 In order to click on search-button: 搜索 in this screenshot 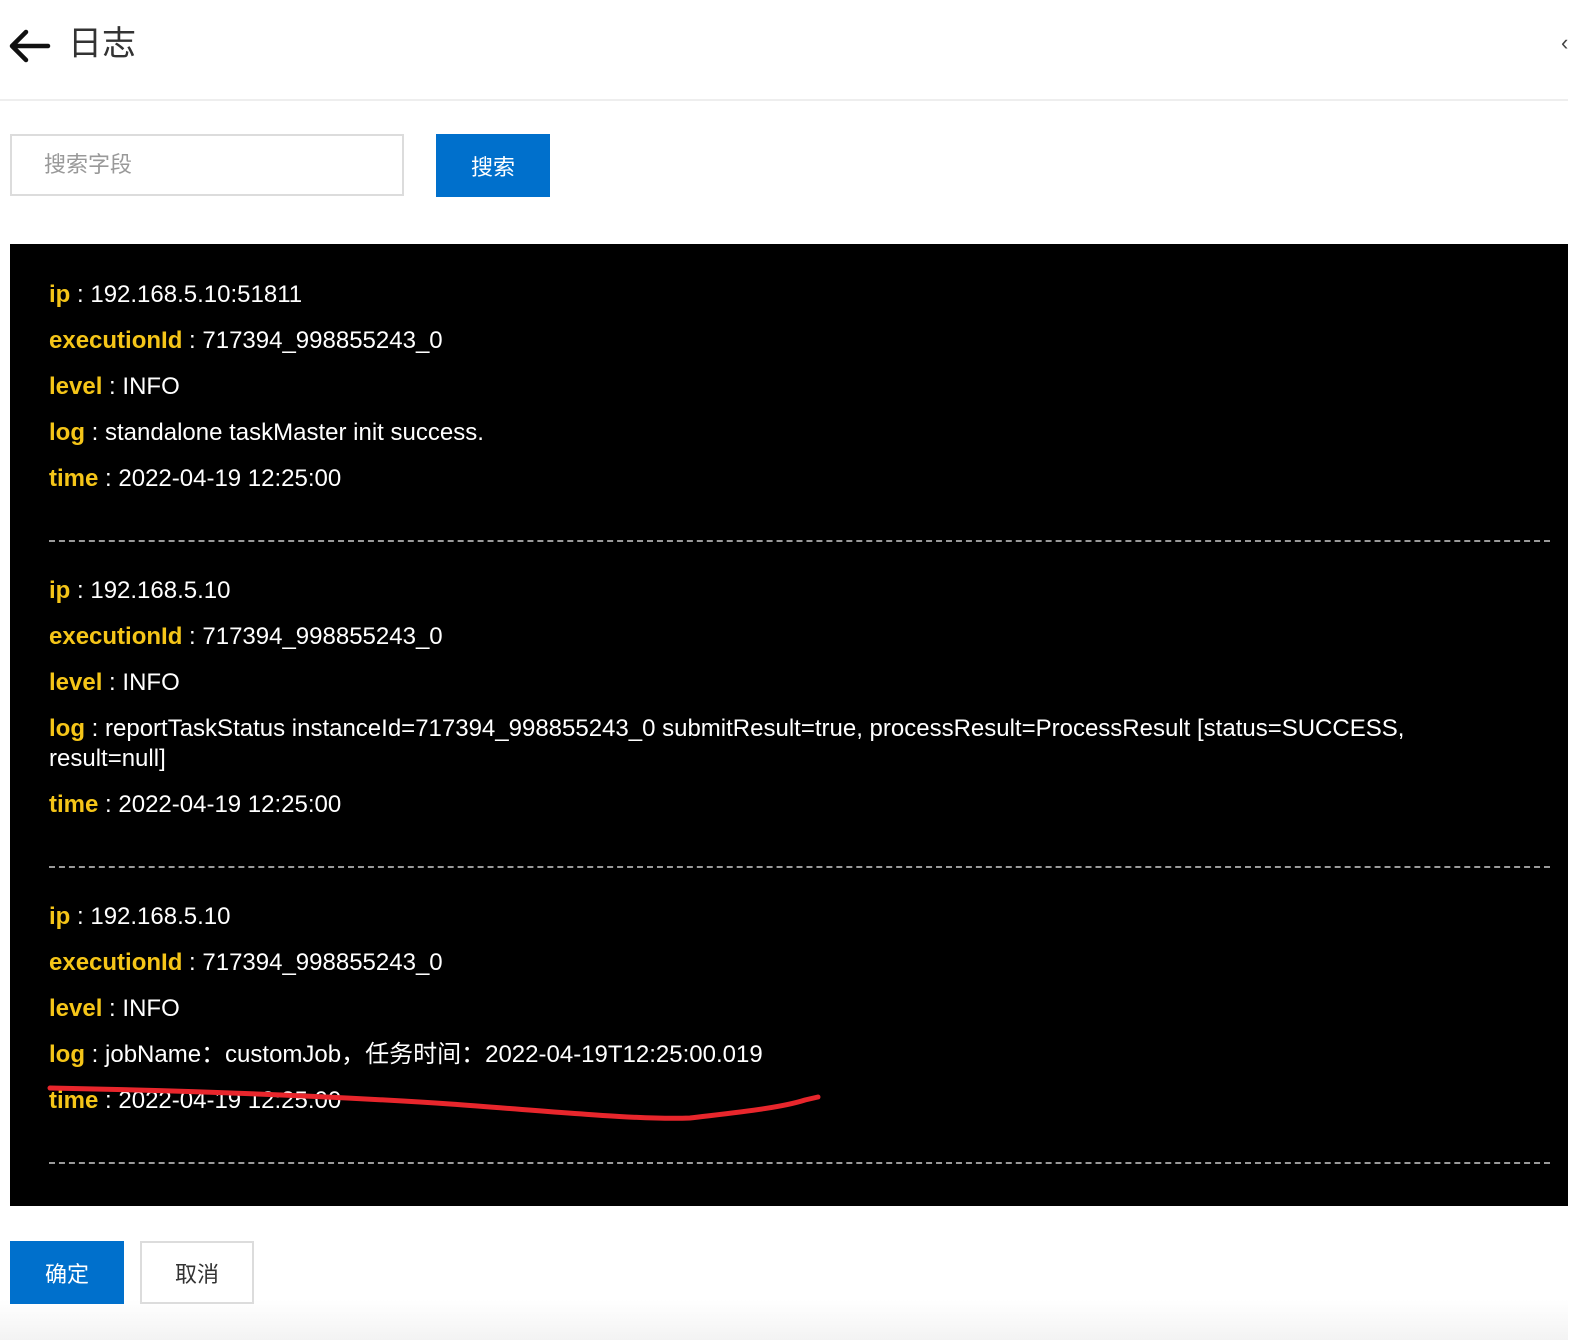, I will do `click(493, 165)`.